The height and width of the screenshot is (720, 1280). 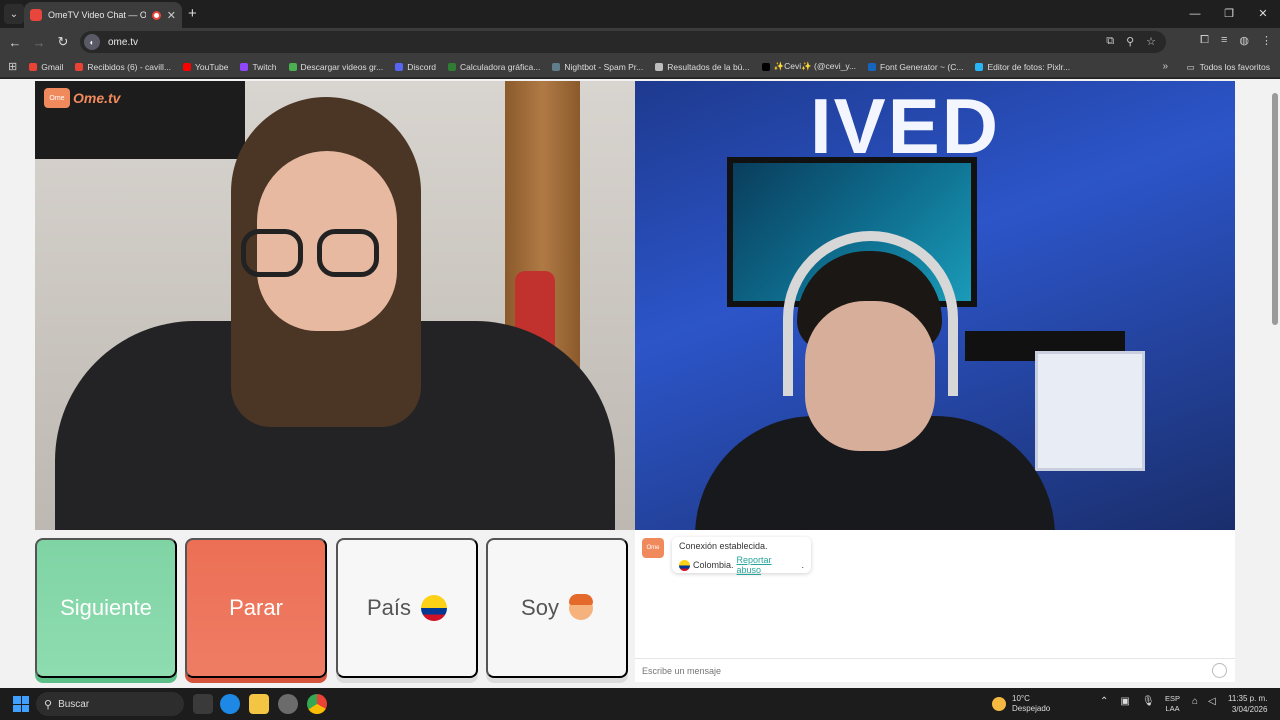 What do you see at coordinates (288, 704) in the screenshot?
I see `app-icon` at bounding box center [288, 704].